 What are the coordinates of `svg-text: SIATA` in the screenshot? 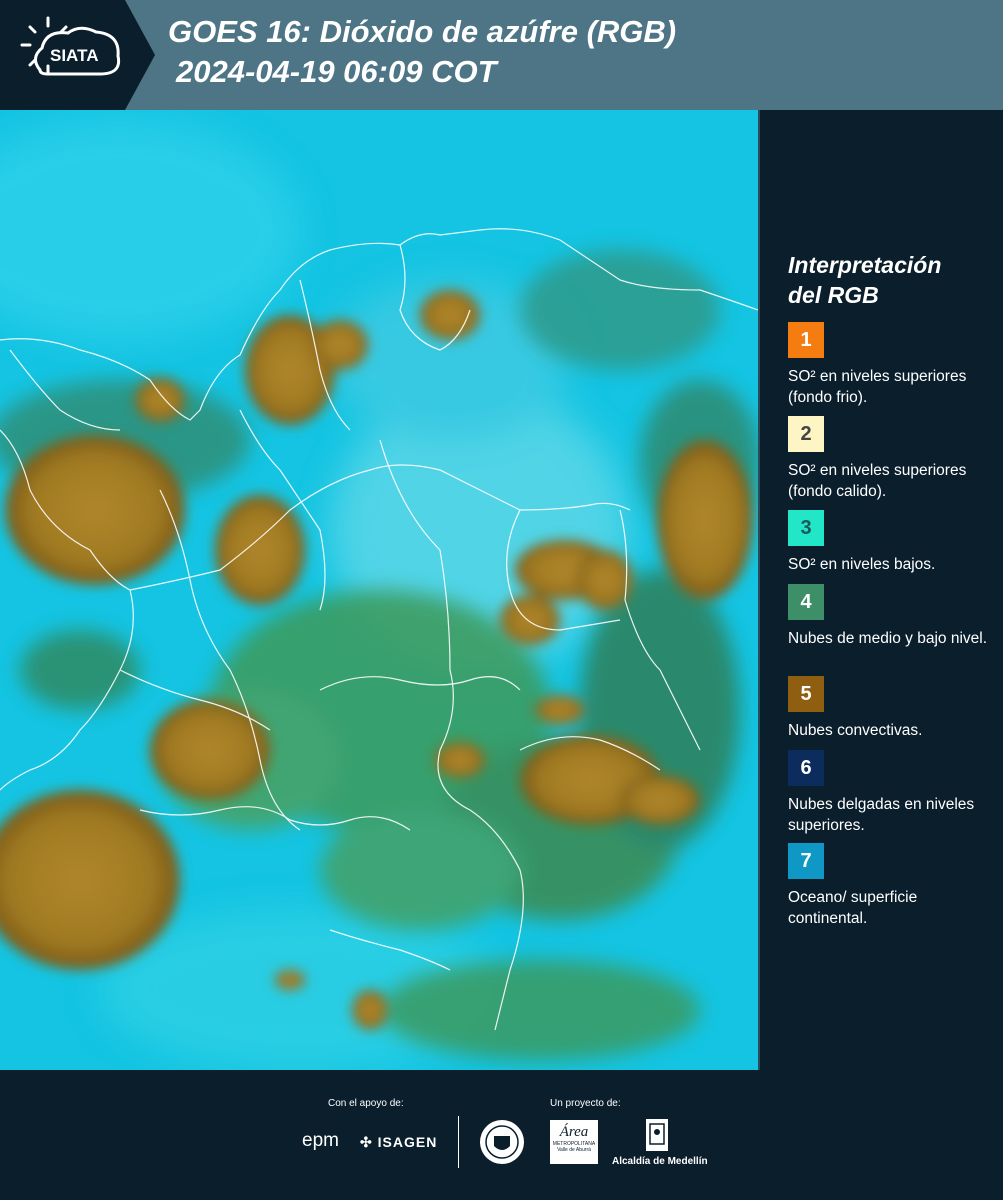 It's located at (74, 55).